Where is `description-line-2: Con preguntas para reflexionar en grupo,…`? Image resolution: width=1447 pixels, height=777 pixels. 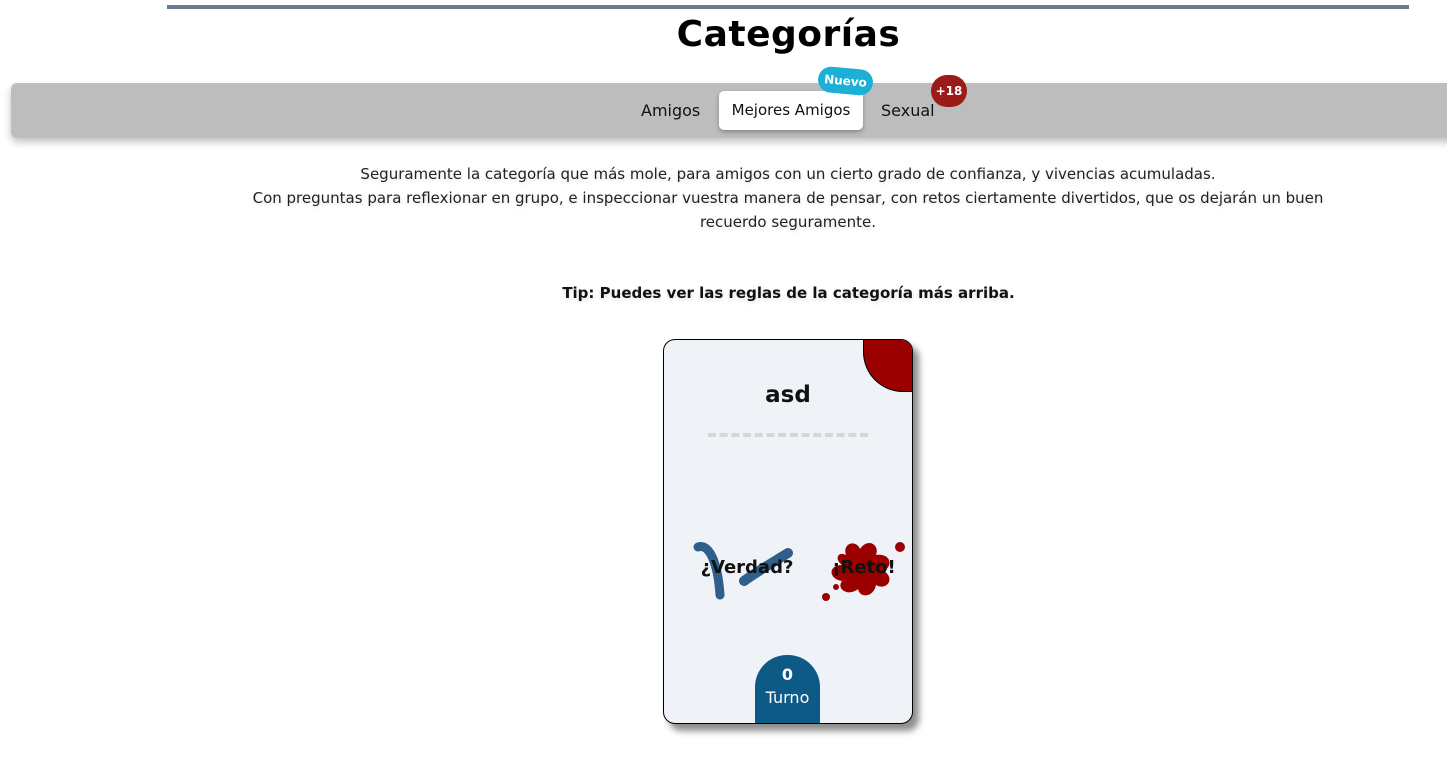
description-line-2: Con preguntas para reflexionar en grupo,… is located at coordinates (788, 210).